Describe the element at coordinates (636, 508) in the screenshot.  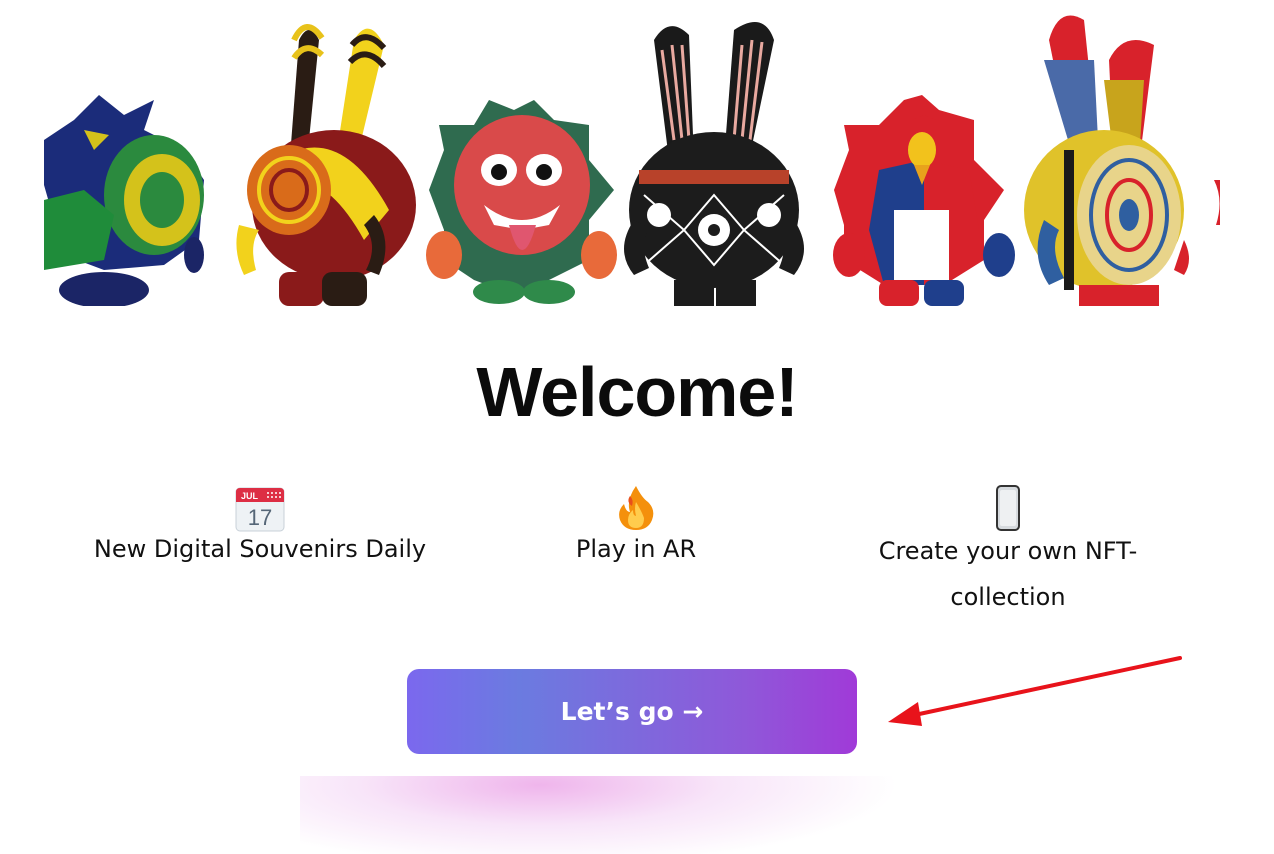
I see `fire-icon` at that location.